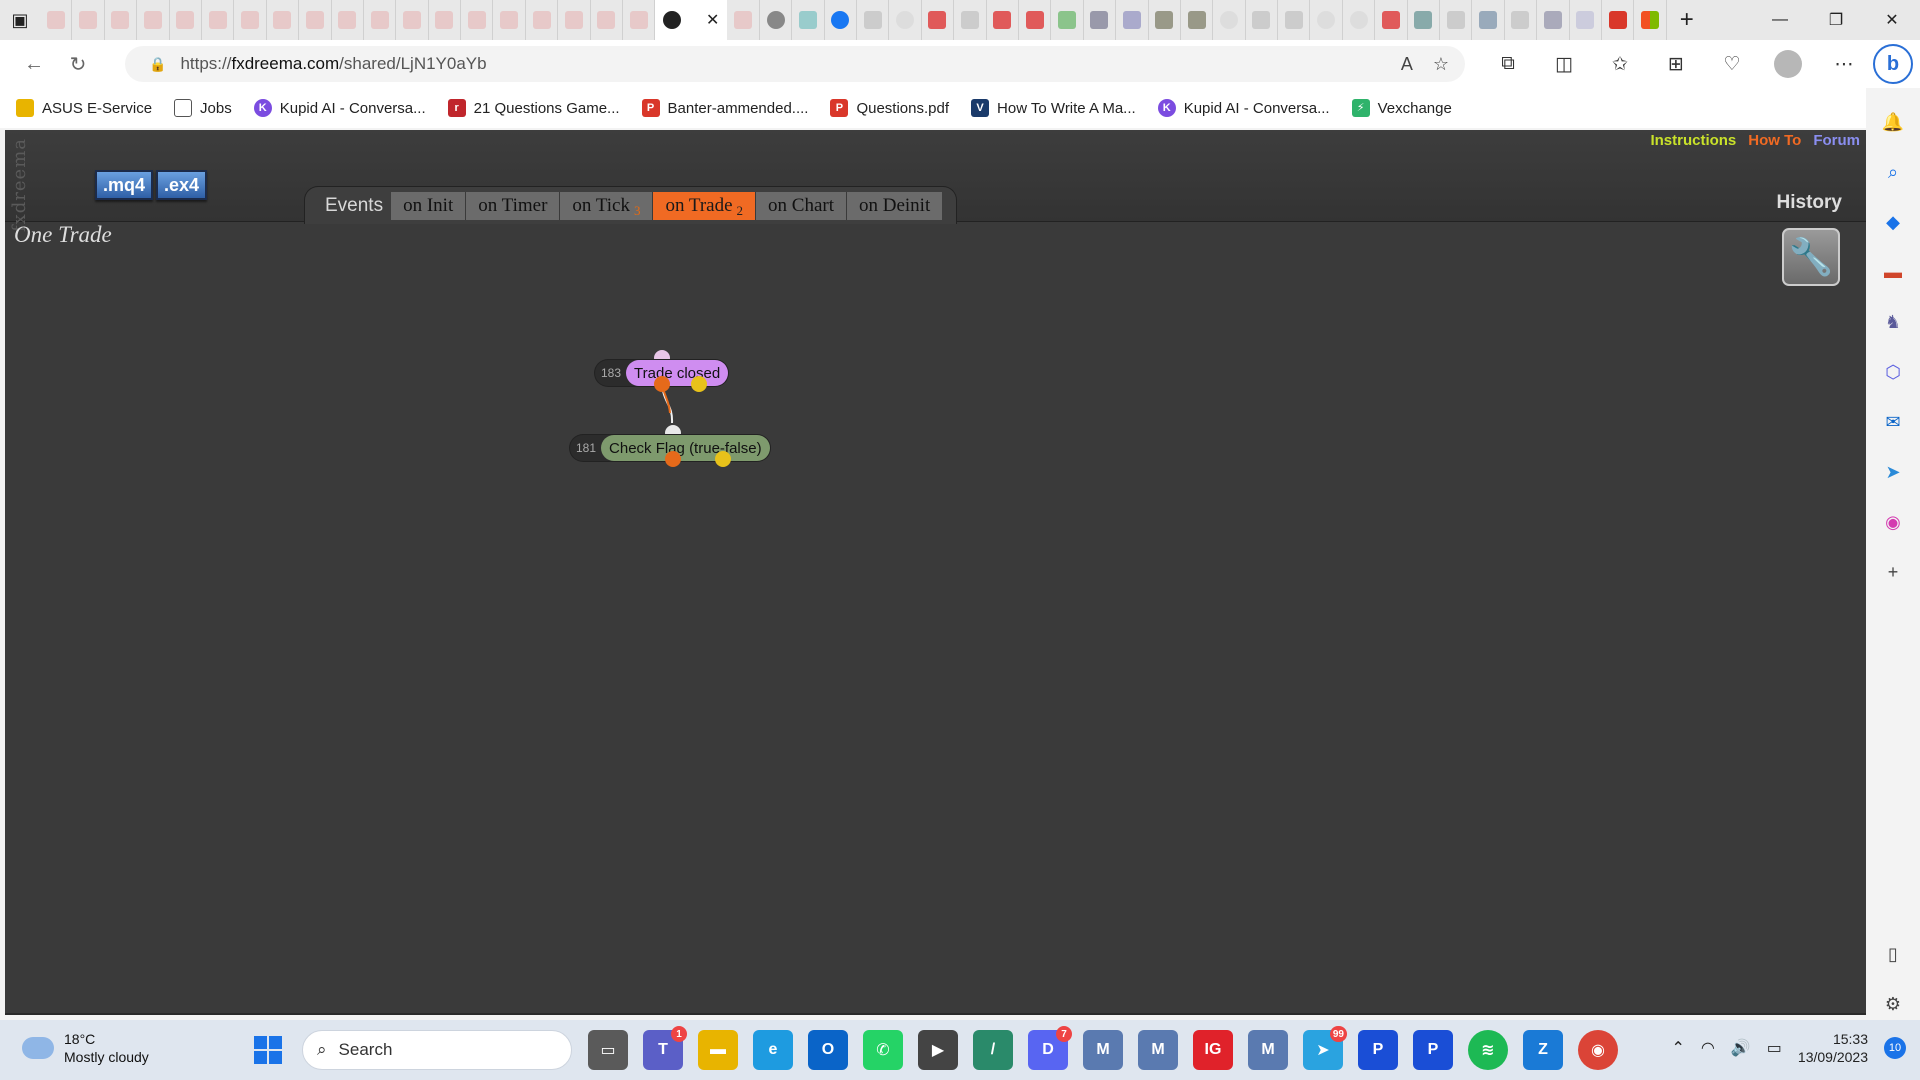 This screenshot has width=1920, height=1080. I want to click on favorite-star-icon: ☆, so click(1441, 64).